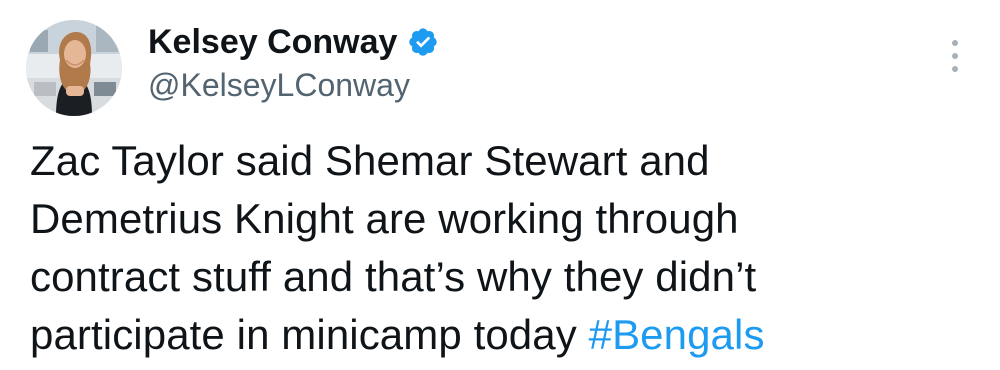  Describe the element at coordinates (272, 42) in the screenshot. I see `author-display-name: Kelsey Conway` at that location.